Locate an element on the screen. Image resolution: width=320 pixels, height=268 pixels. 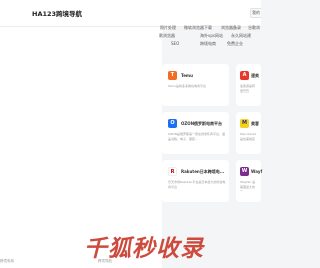
site-card-temu: T Temu Temu是拼多多跨境电商平台 is located at coordinates (195, 85).